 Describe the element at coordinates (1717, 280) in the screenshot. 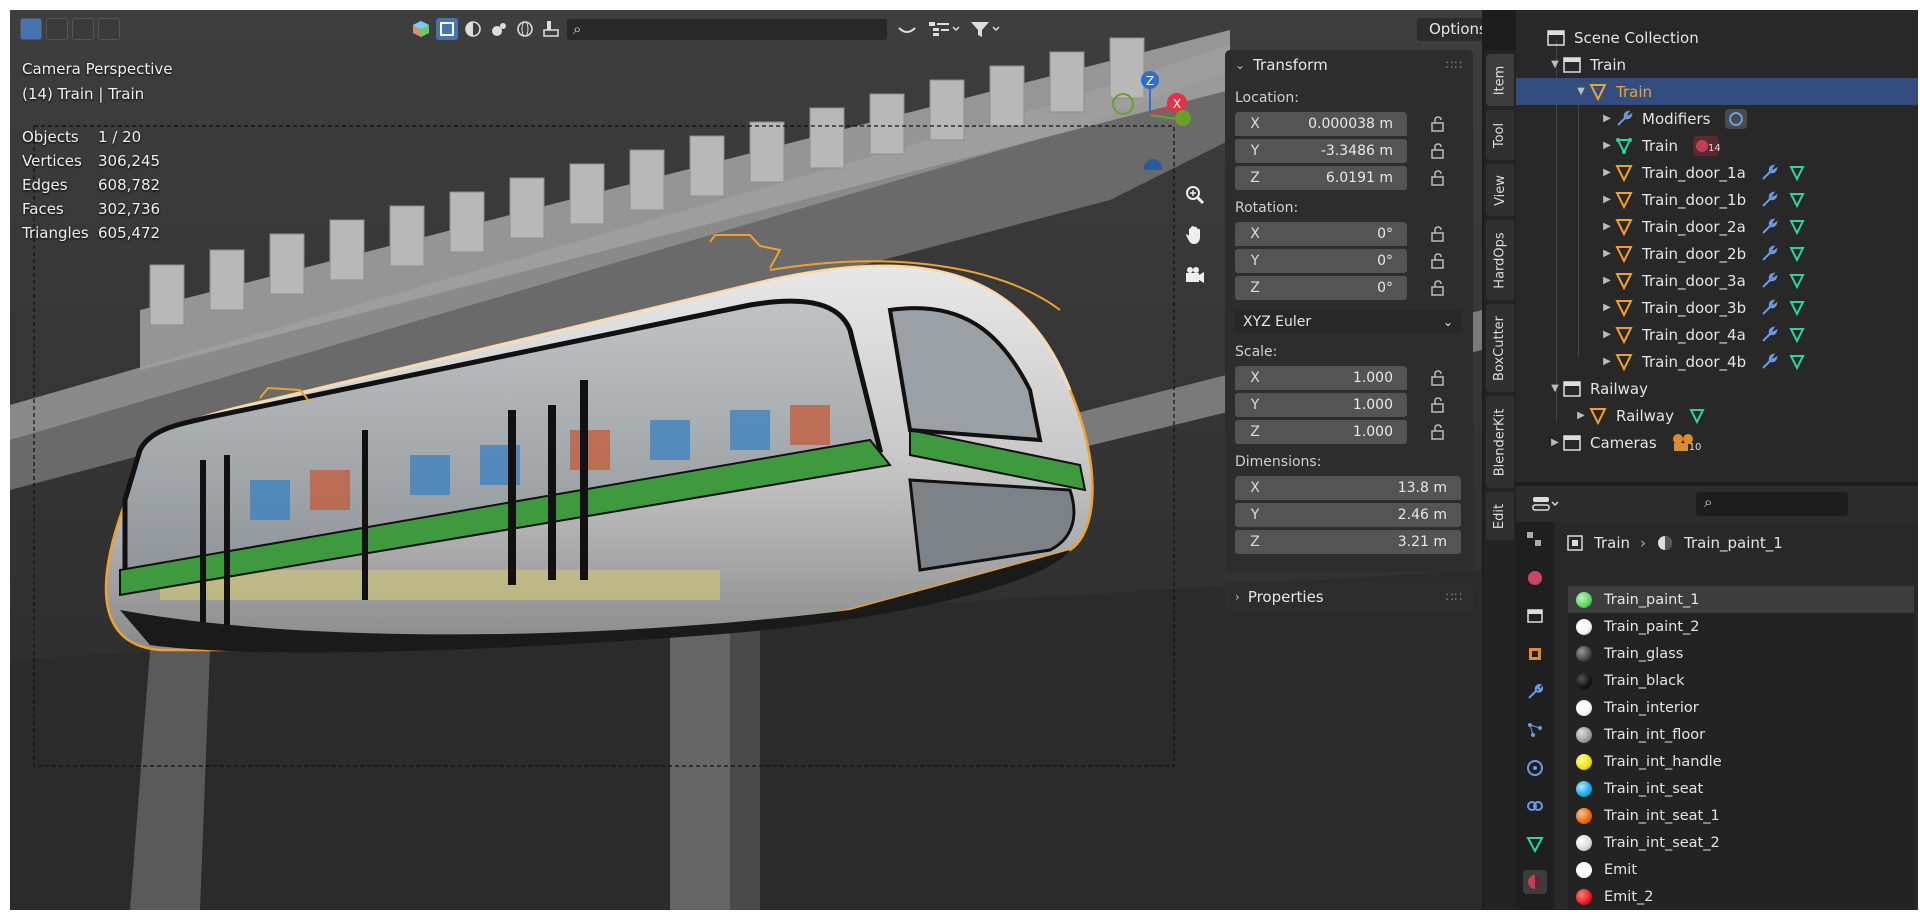

I see `outliner-row-door: ▶ Train_door_3a` at that location.